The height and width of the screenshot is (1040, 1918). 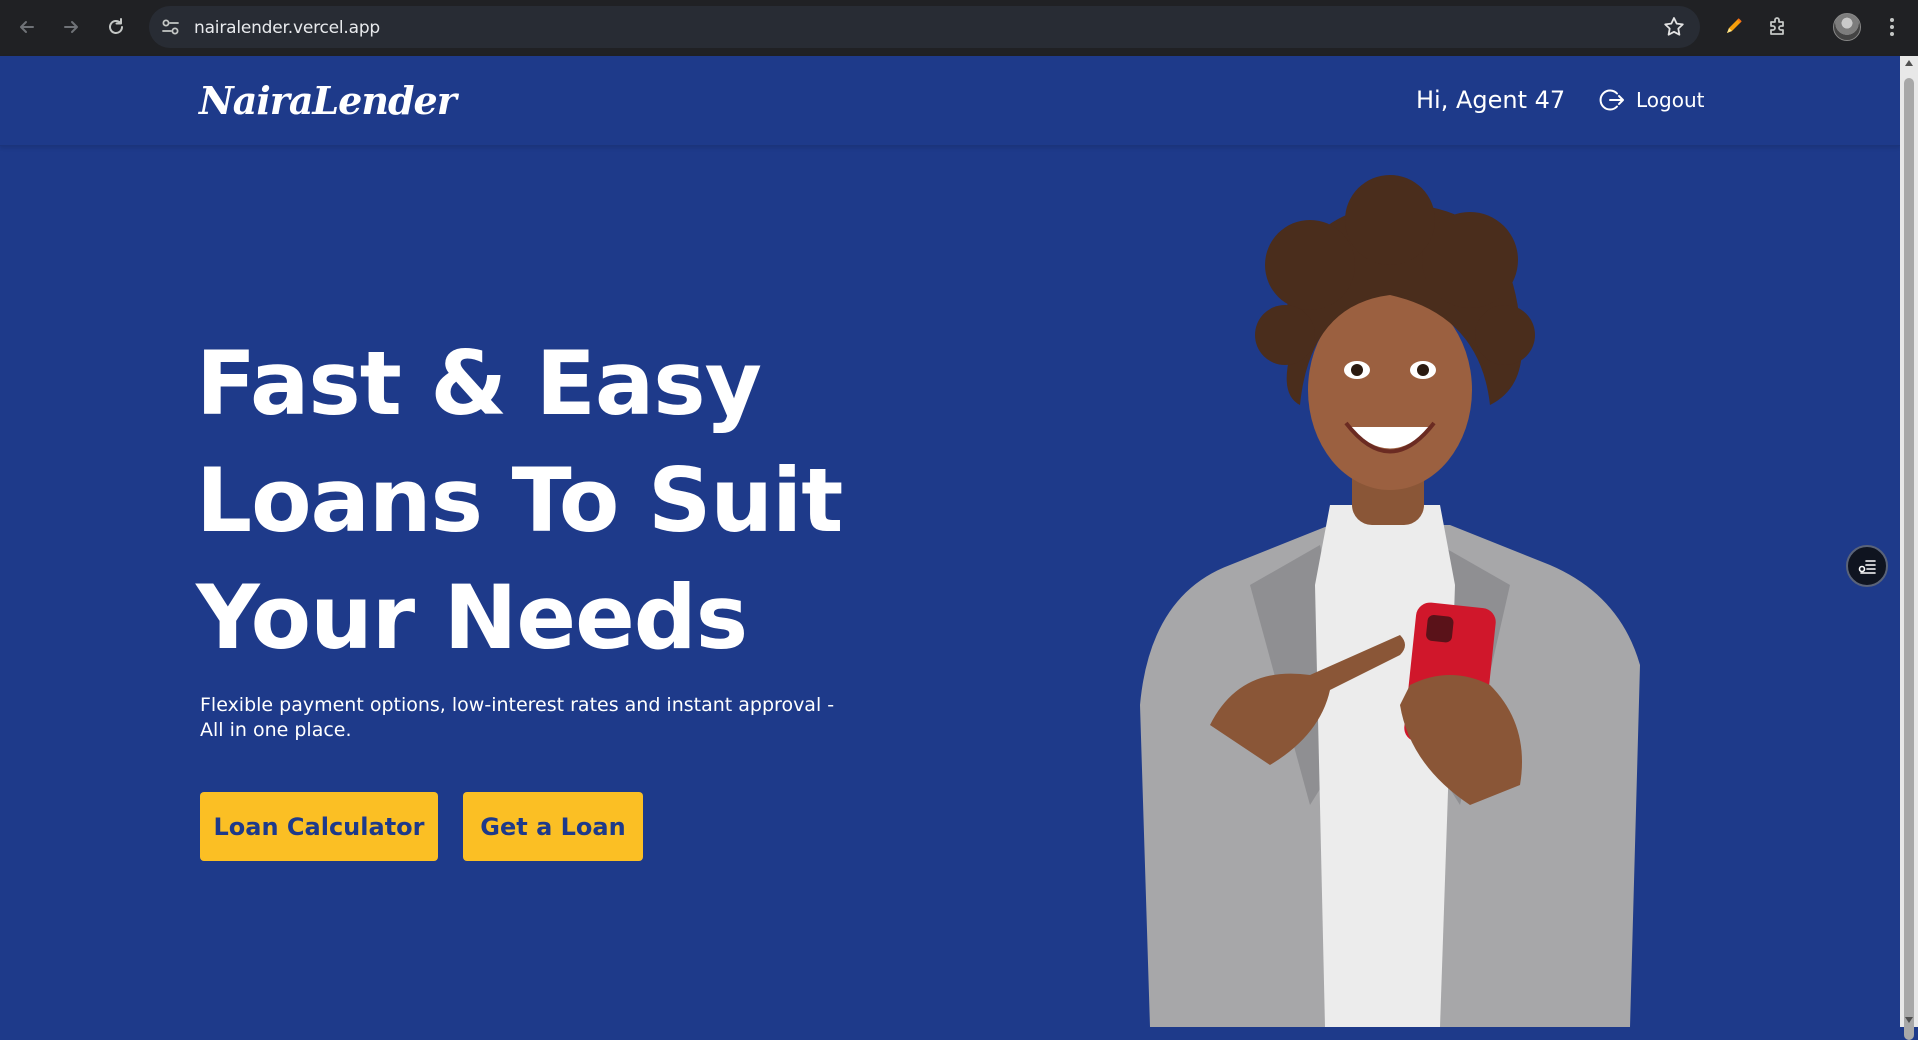 I want to click on settings-list-icon, so click(x=1867, y=567).